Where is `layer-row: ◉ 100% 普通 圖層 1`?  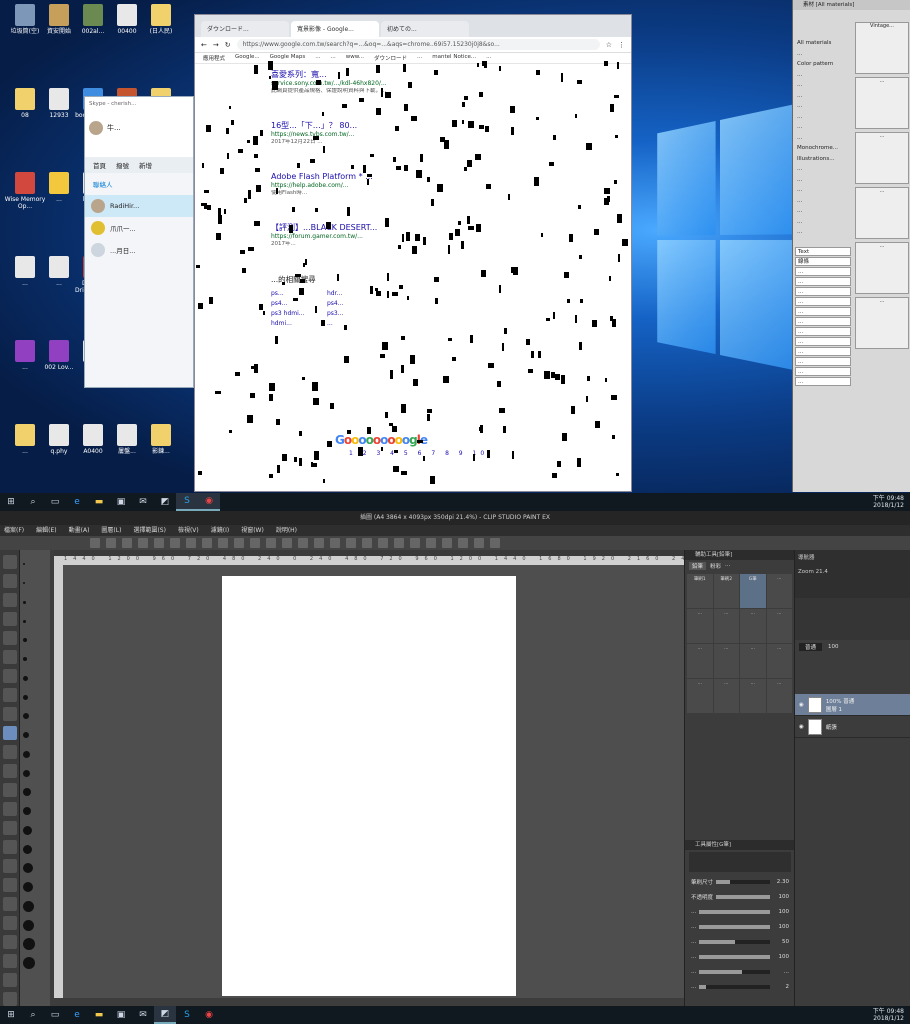 layer-row: ◉ 100% 普通 圖層 1 is located at coordinates (852, 705).